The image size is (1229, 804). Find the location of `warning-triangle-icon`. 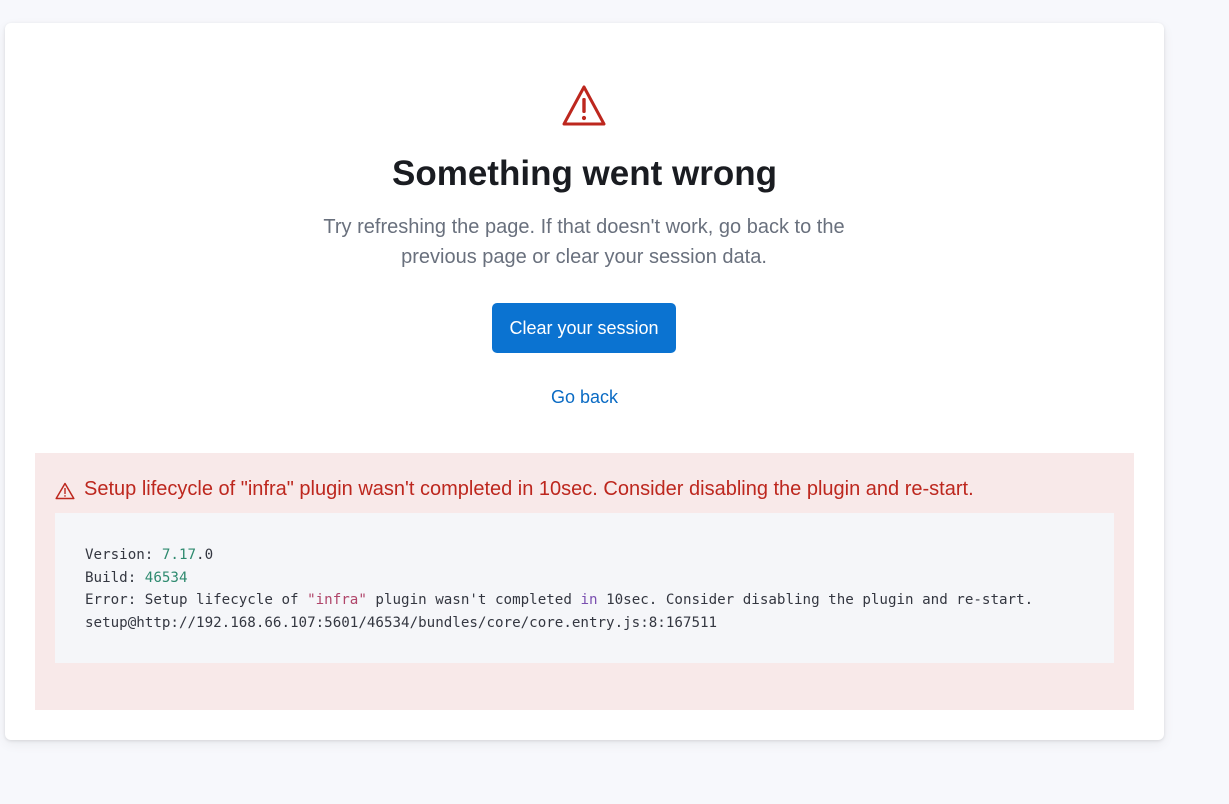

warning-triangle-icon is located at coordinates (584, 106).